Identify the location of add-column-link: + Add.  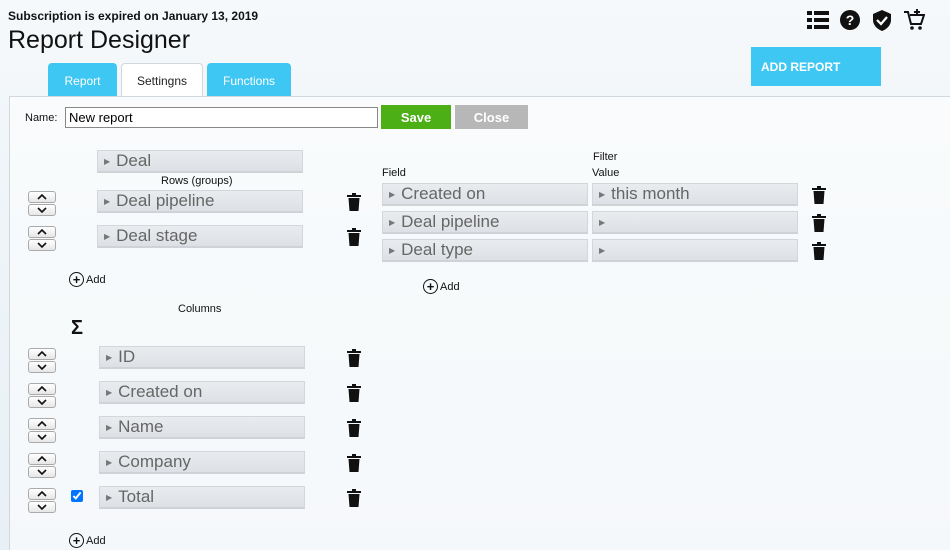
(87, 540).